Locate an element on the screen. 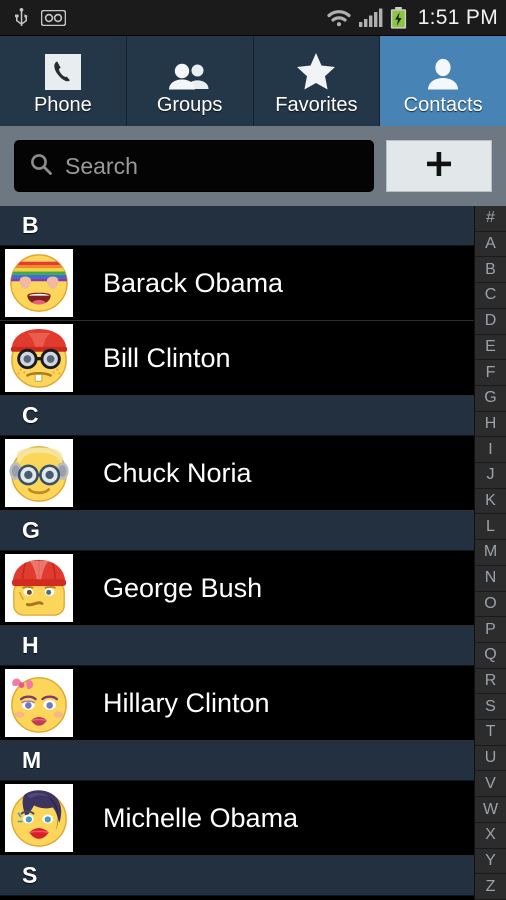  search-input: Search is located at coordinates (194, 166).